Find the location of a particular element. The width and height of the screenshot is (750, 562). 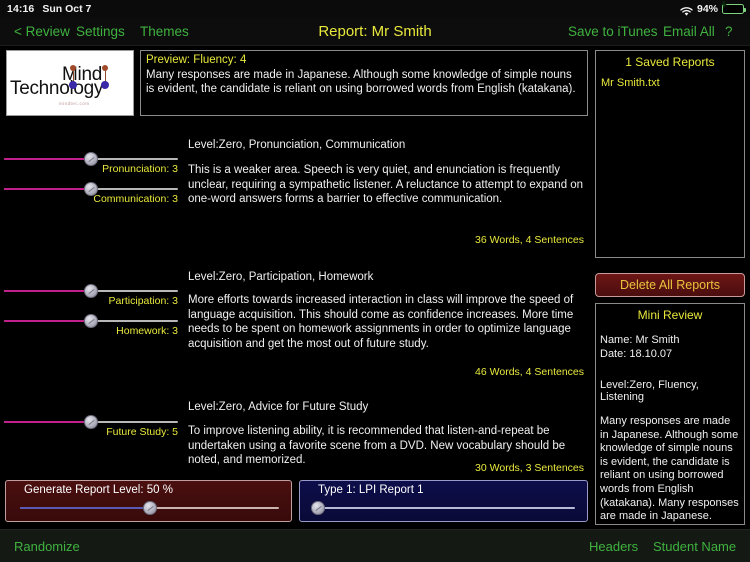

section-word-count: 36 Words, 4 Sentences is located at coordinates (529, 240).